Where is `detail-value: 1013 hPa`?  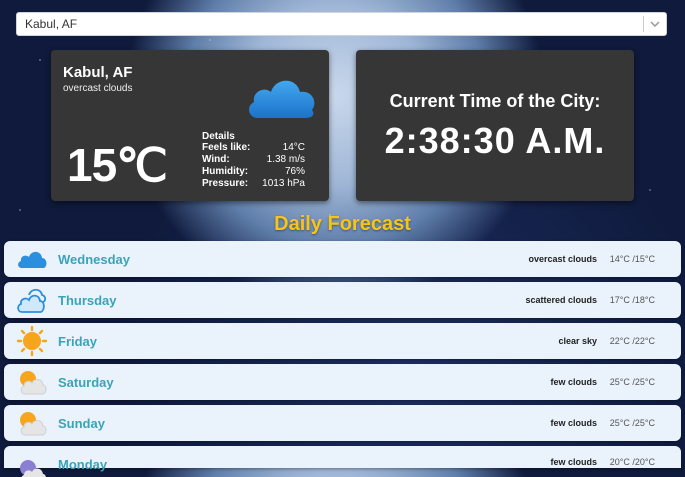 detail-value: 1013 hPa is located at coordinates (283, 183).